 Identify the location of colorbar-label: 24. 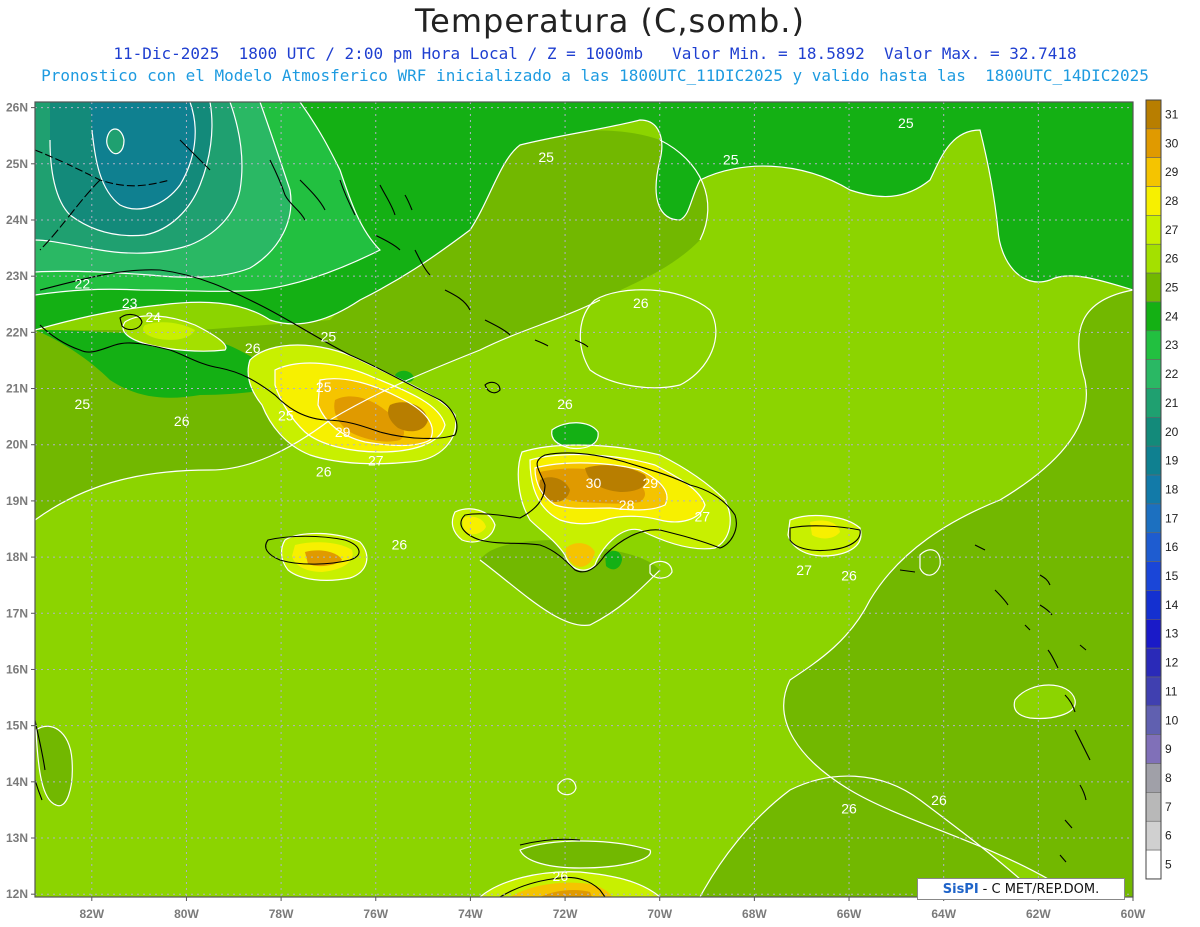
(1172, 316).